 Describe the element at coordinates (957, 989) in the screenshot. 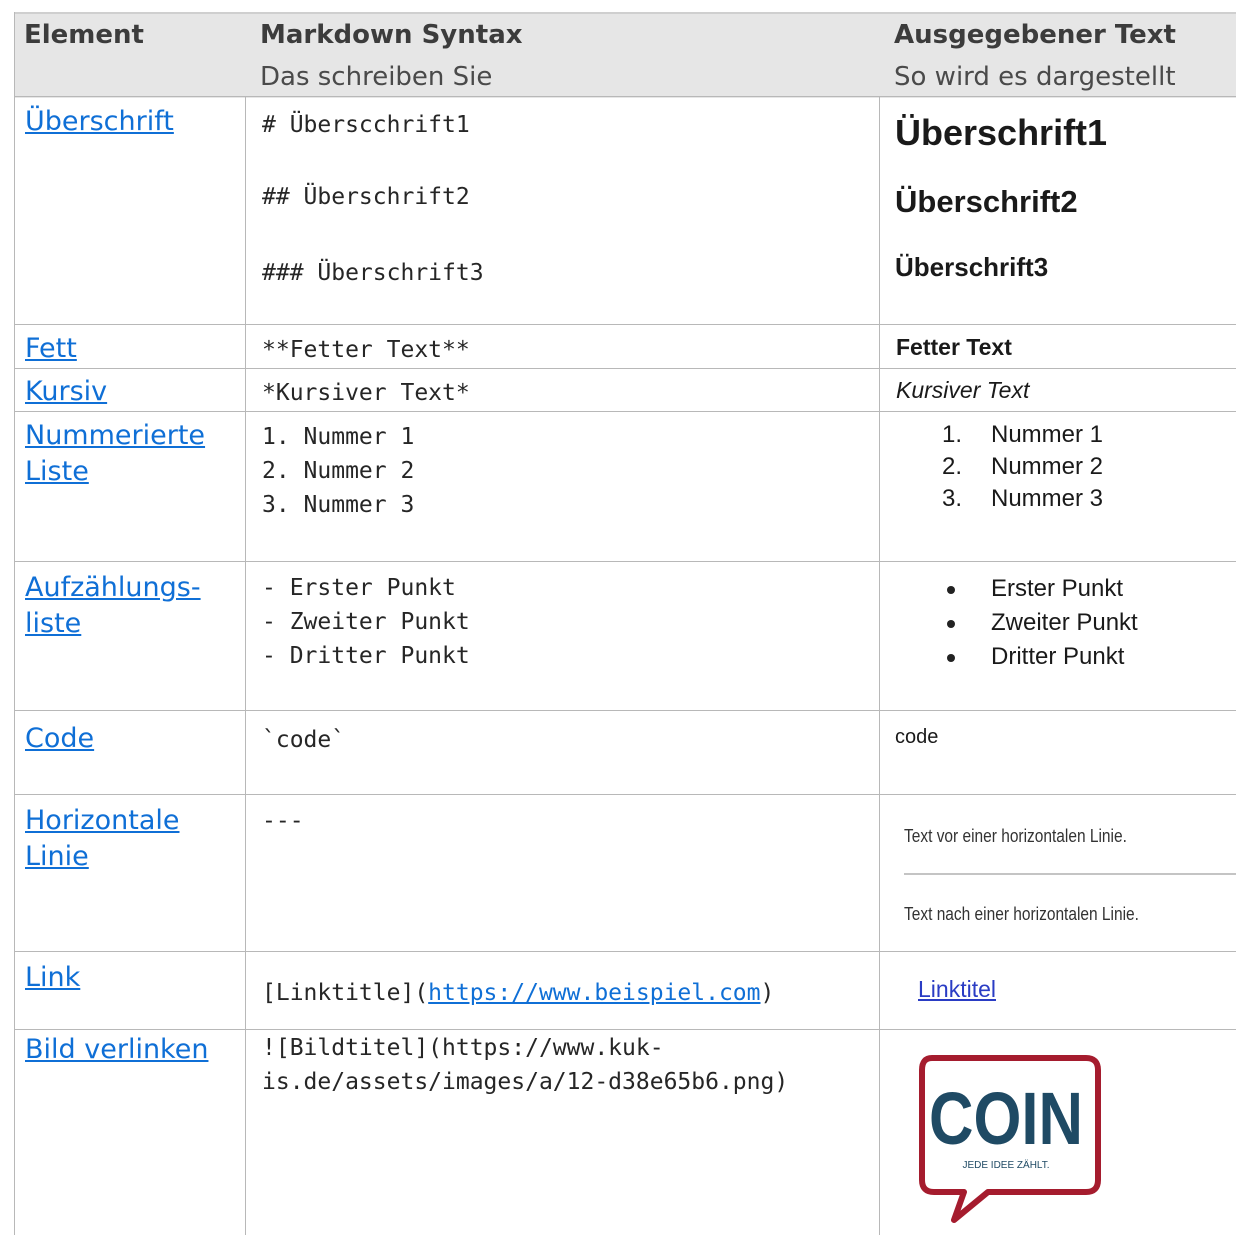

I see `output-link: Linktitel` at that location.